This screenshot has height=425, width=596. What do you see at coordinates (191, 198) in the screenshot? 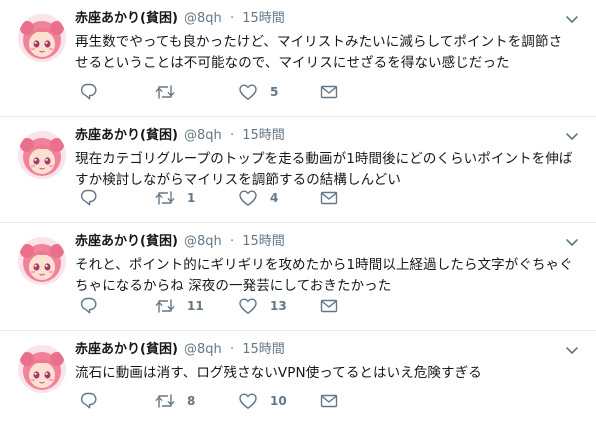
I see `retweet-count: 1` at bounding box center [191, 198].